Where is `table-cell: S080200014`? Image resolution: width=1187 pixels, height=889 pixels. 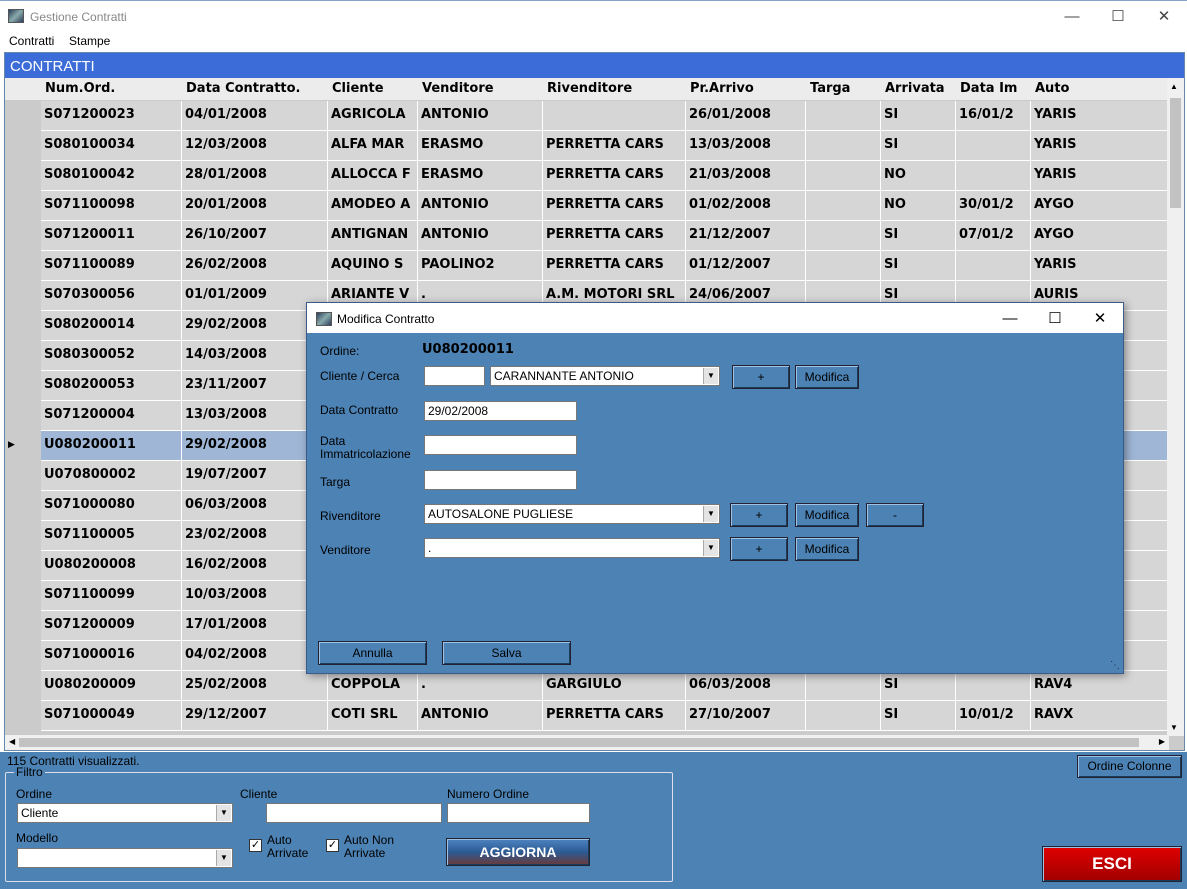 table-cell: S080200014 is located at coordinates (111, 326).